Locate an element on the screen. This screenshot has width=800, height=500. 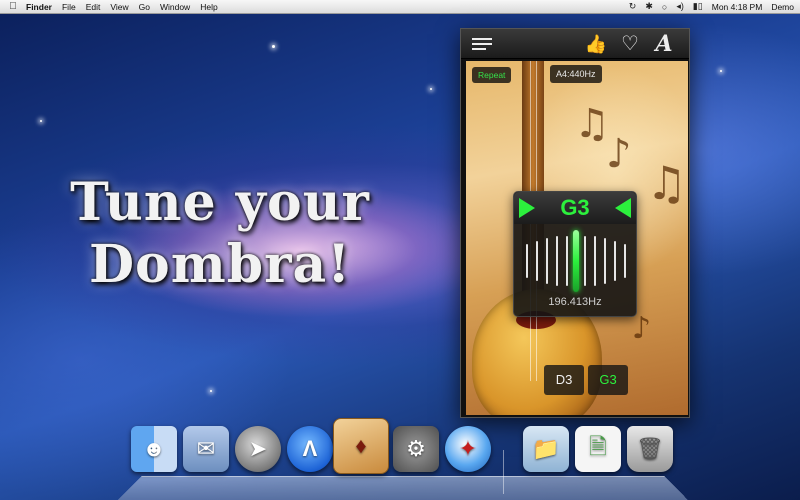
repeat-button: Repeat is located at coordinates (492, 75).